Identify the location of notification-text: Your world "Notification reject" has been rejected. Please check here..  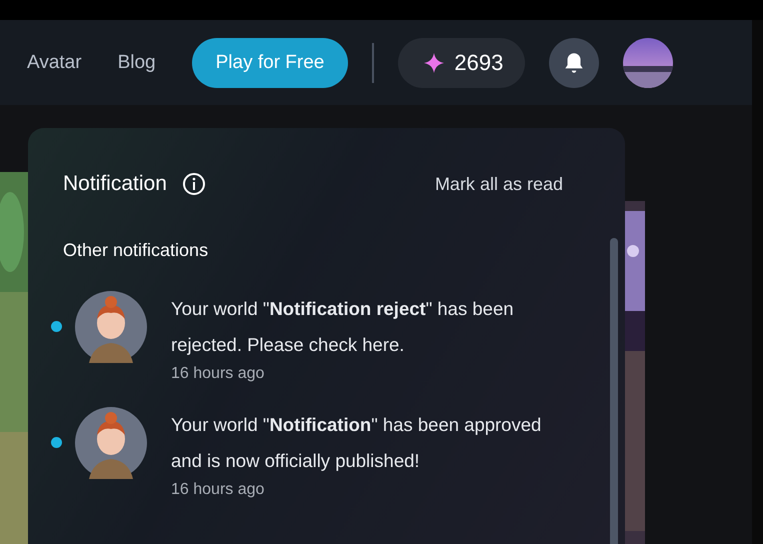
(371, 327).